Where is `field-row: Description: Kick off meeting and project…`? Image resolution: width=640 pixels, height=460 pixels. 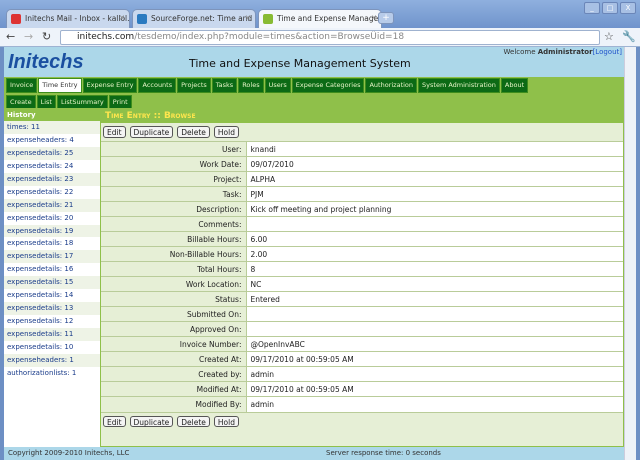
field-row: Description: Kick off meeting and project… is located at coordinates (362, 209).